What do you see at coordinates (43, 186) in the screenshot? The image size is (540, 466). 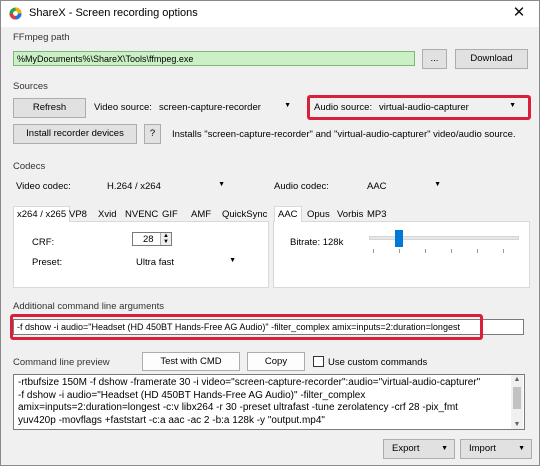 I see `video-codec-label: Video codec:` at bounding box center [43, 186].